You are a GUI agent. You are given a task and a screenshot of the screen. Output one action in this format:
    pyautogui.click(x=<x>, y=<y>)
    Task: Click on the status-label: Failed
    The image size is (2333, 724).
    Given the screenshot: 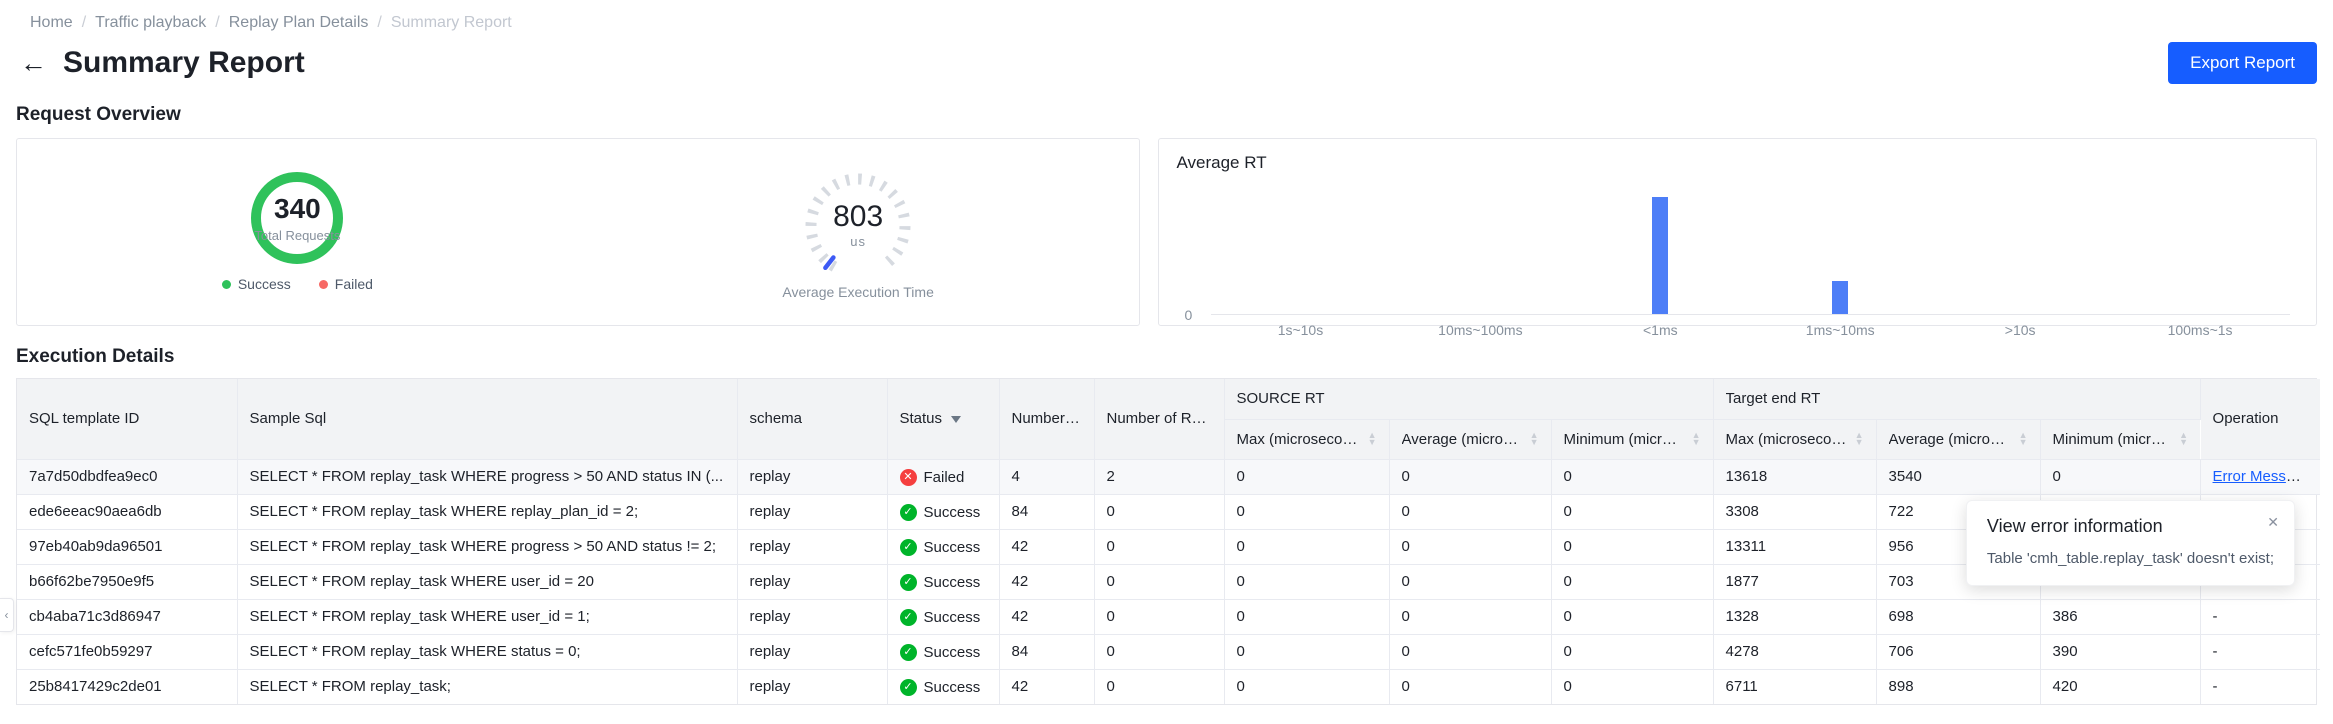 What is the action you would take?
    pyautogui.click(x=944, y=477)
    